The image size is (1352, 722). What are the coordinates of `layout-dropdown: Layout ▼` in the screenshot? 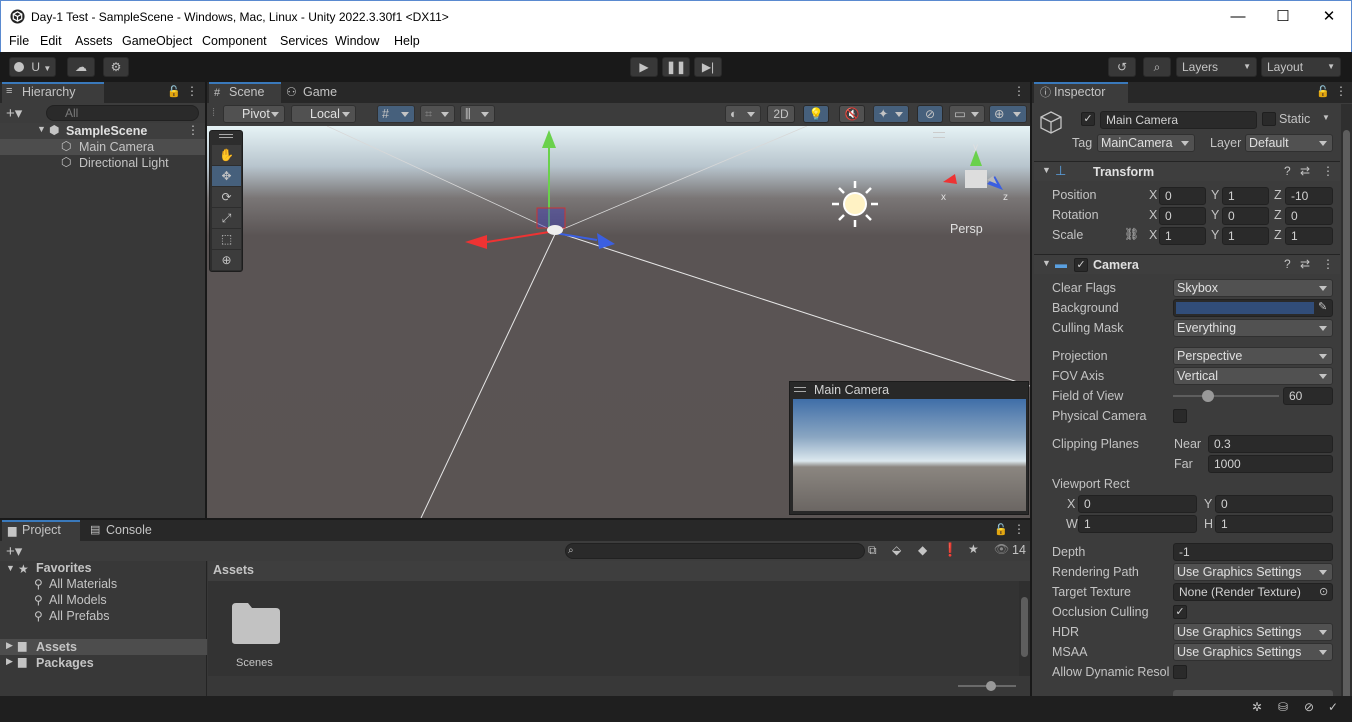 It's located at (1301, 67).